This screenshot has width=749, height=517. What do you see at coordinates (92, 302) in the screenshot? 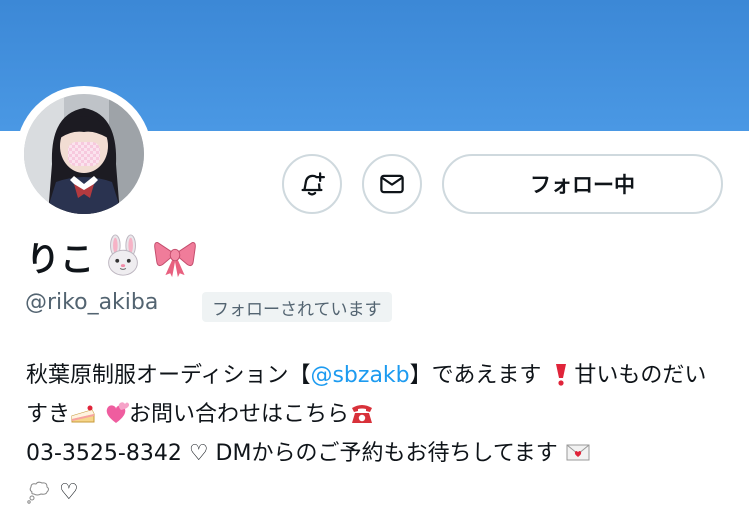
I see `handle: @riko_akiba` at bounding box center [92, 302].